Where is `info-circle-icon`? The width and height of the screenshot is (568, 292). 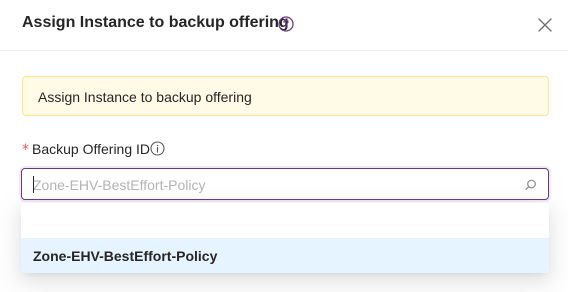 info-circle-icon is located at coordinates (157, 148).